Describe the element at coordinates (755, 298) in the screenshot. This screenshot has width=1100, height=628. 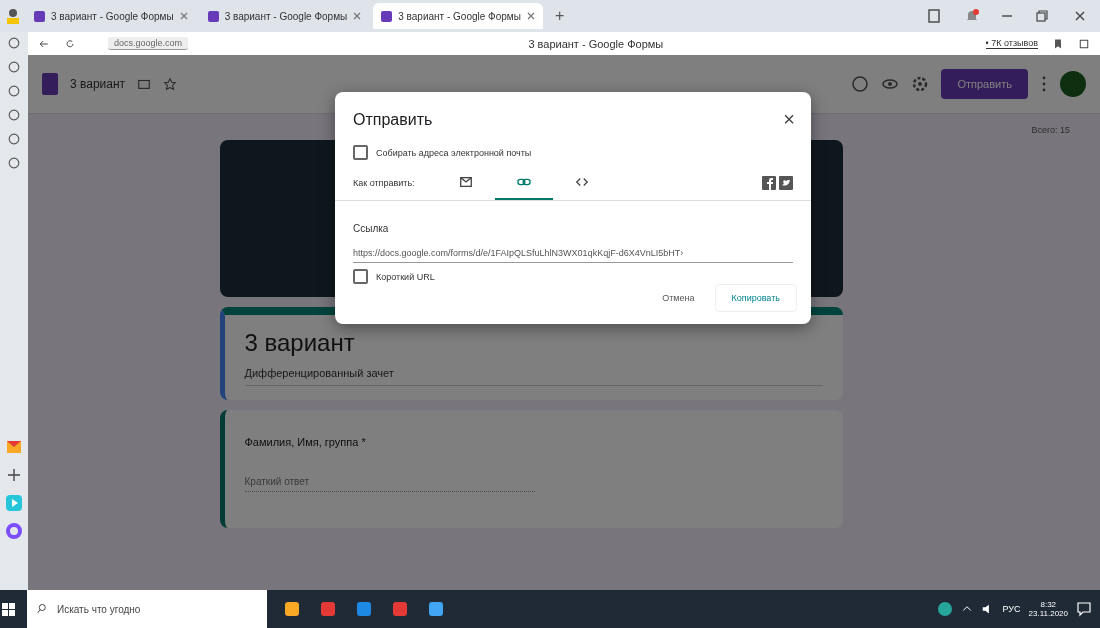
I see `copy-button: Копировать` at that location.